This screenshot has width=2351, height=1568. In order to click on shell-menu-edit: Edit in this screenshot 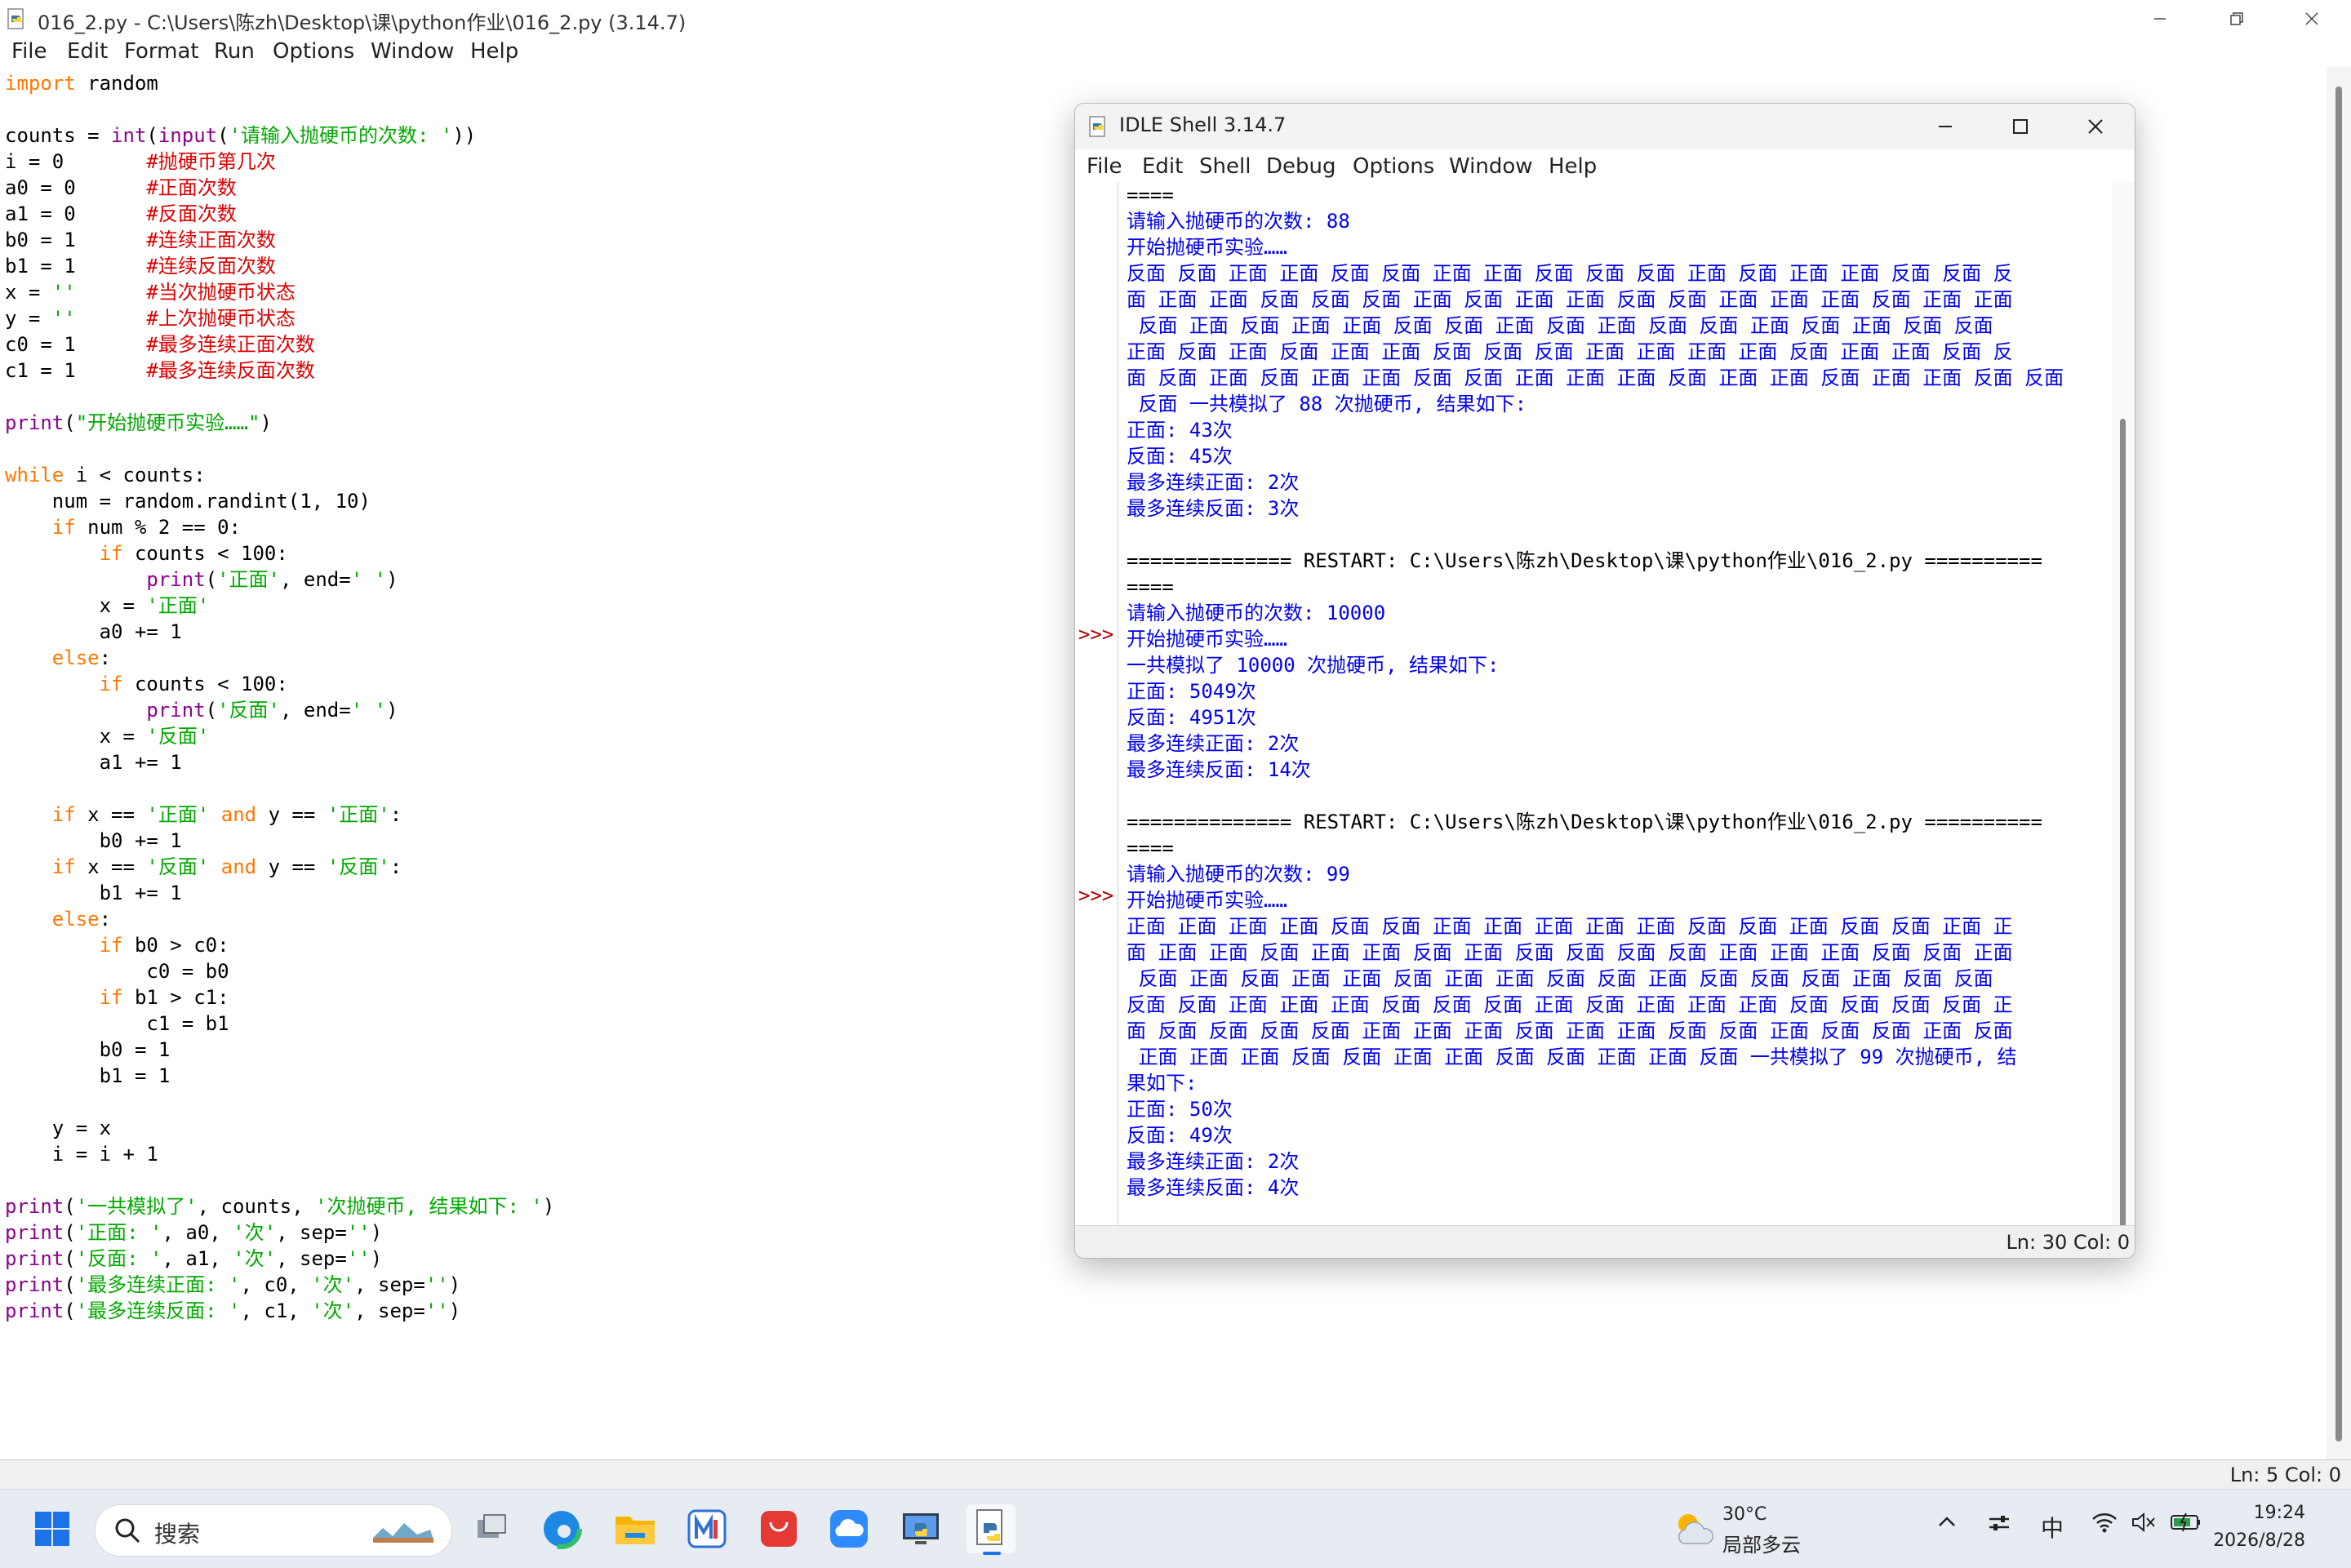, I will do `click(1162, 167)`.